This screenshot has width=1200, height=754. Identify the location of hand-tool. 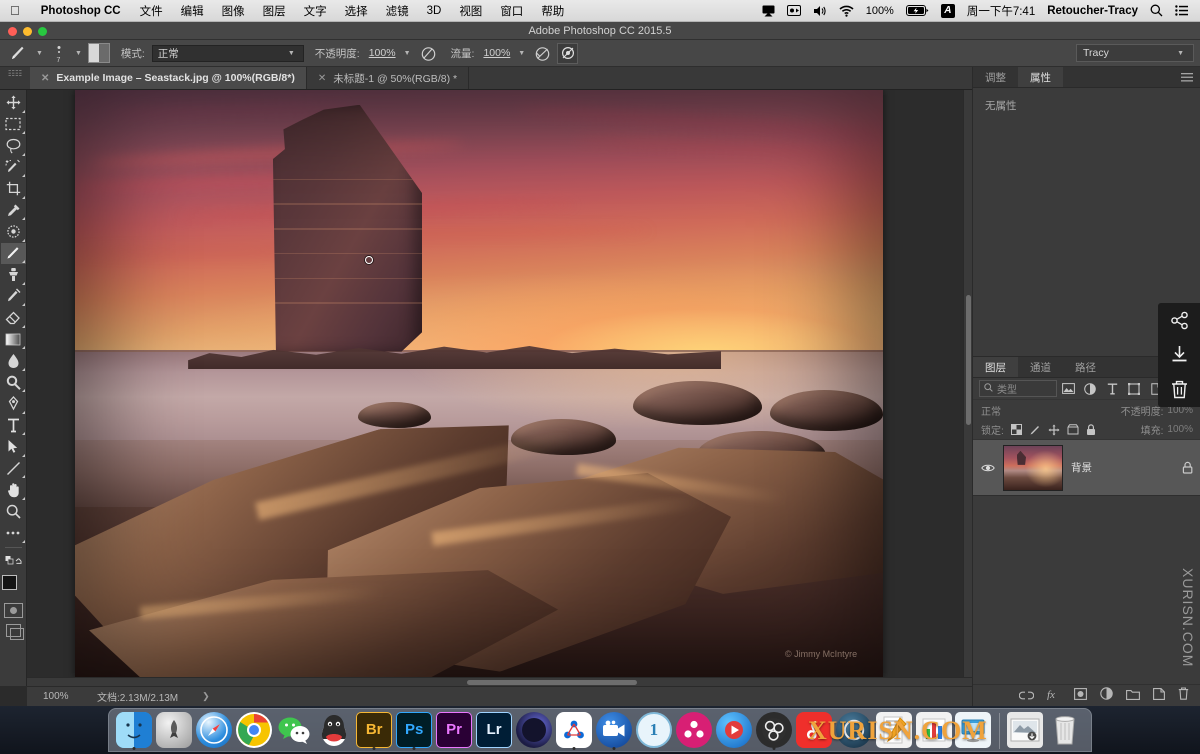
(13, 490).